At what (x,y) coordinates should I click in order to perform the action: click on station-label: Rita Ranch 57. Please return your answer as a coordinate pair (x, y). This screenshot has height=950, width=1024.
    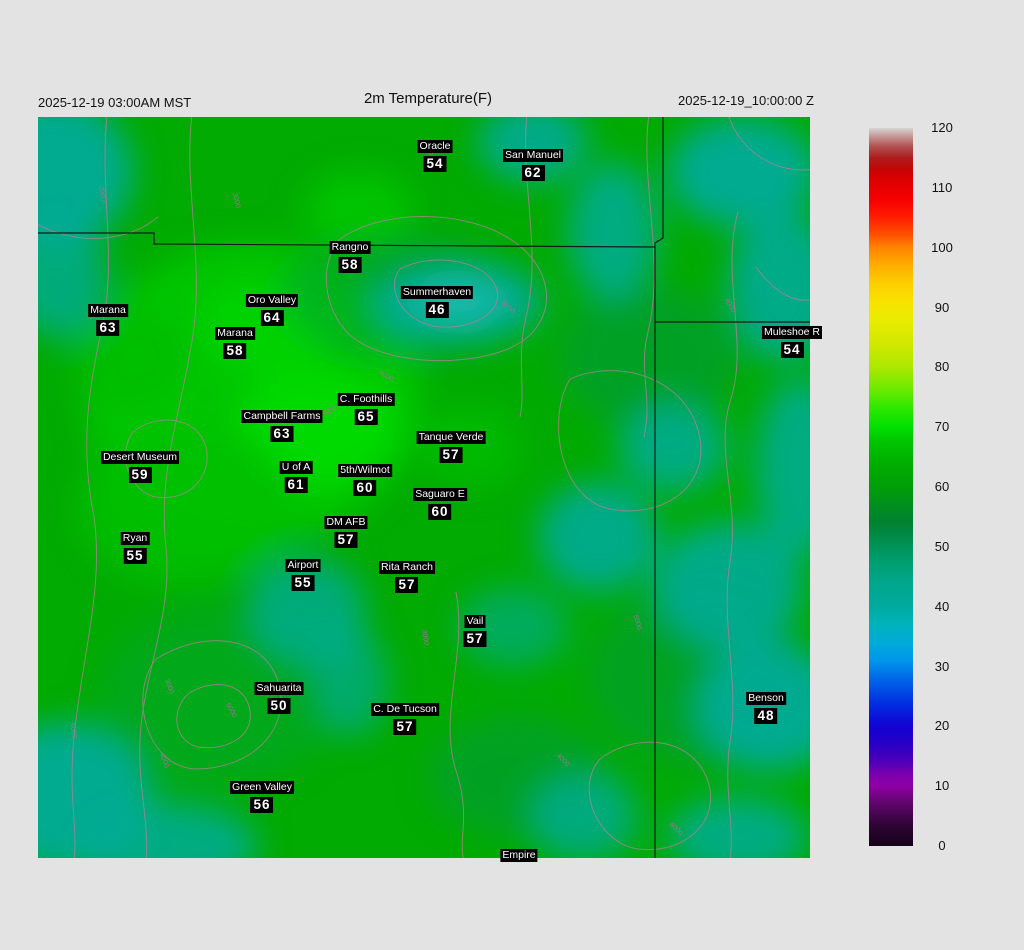
    Looking at the image, I should click on (407, 575).